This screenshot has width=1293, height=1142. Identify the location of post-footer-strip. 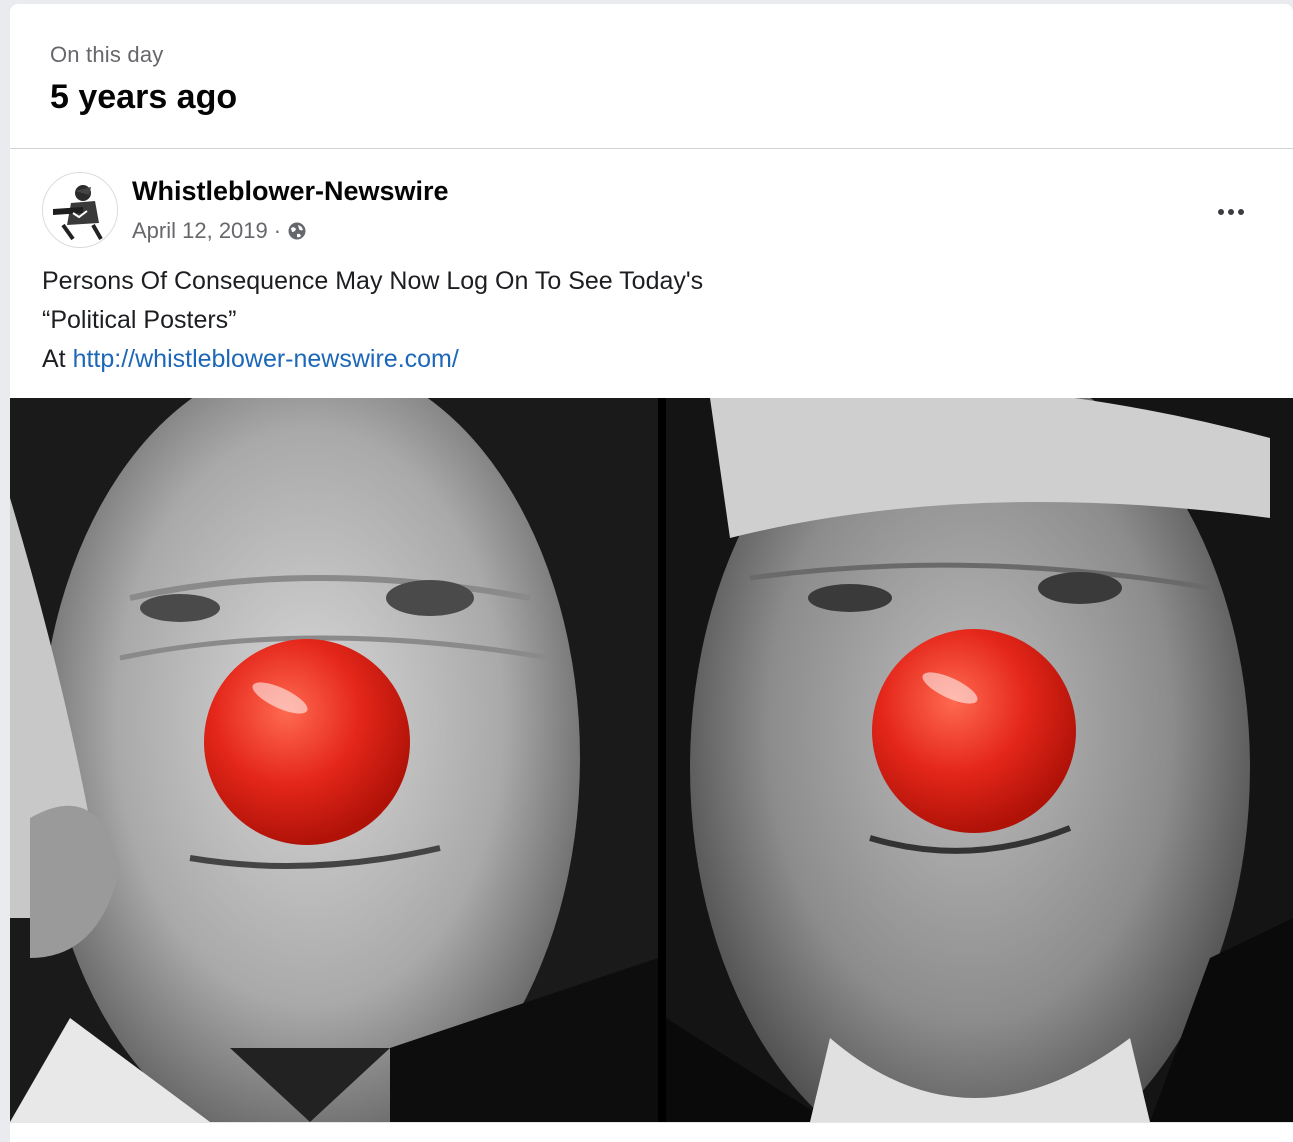
(651, 1132).